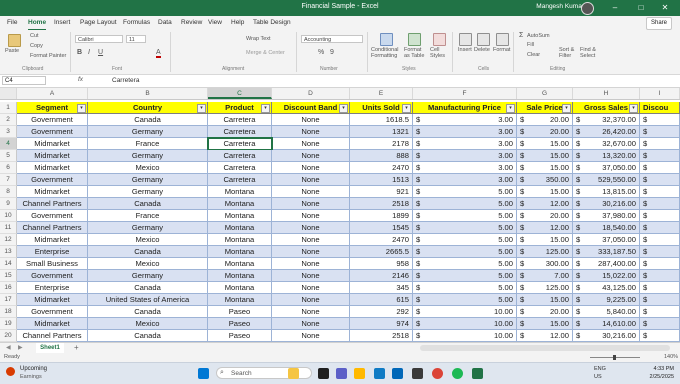 Image resolution: width=680 pixels, height=384 pixels. Describe the element at coordinates (272, 23) in the screenshot. I see `tab-table-design: Table Design` at that location.